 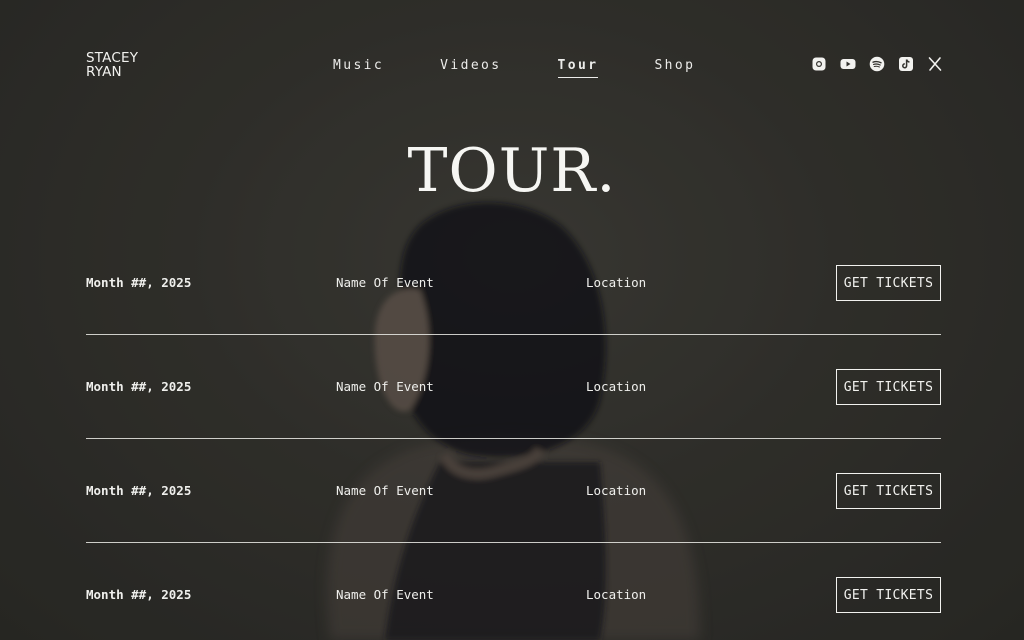 I want to click on main-nav: Music Videos Tour Shop, so click(x=514, y=68).